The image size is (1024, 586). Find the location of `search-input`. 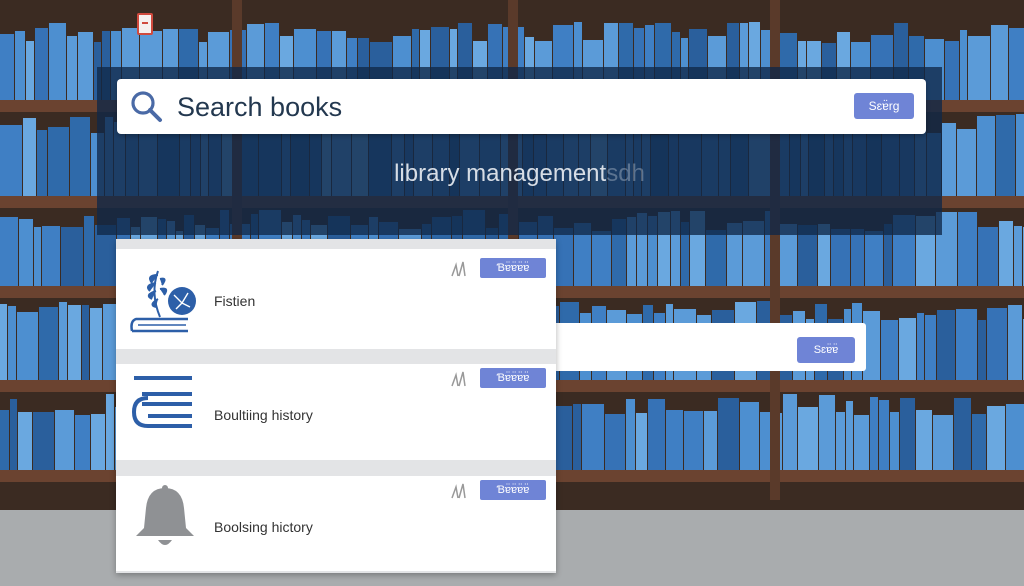

search-input is located at coordinates (477, 107).